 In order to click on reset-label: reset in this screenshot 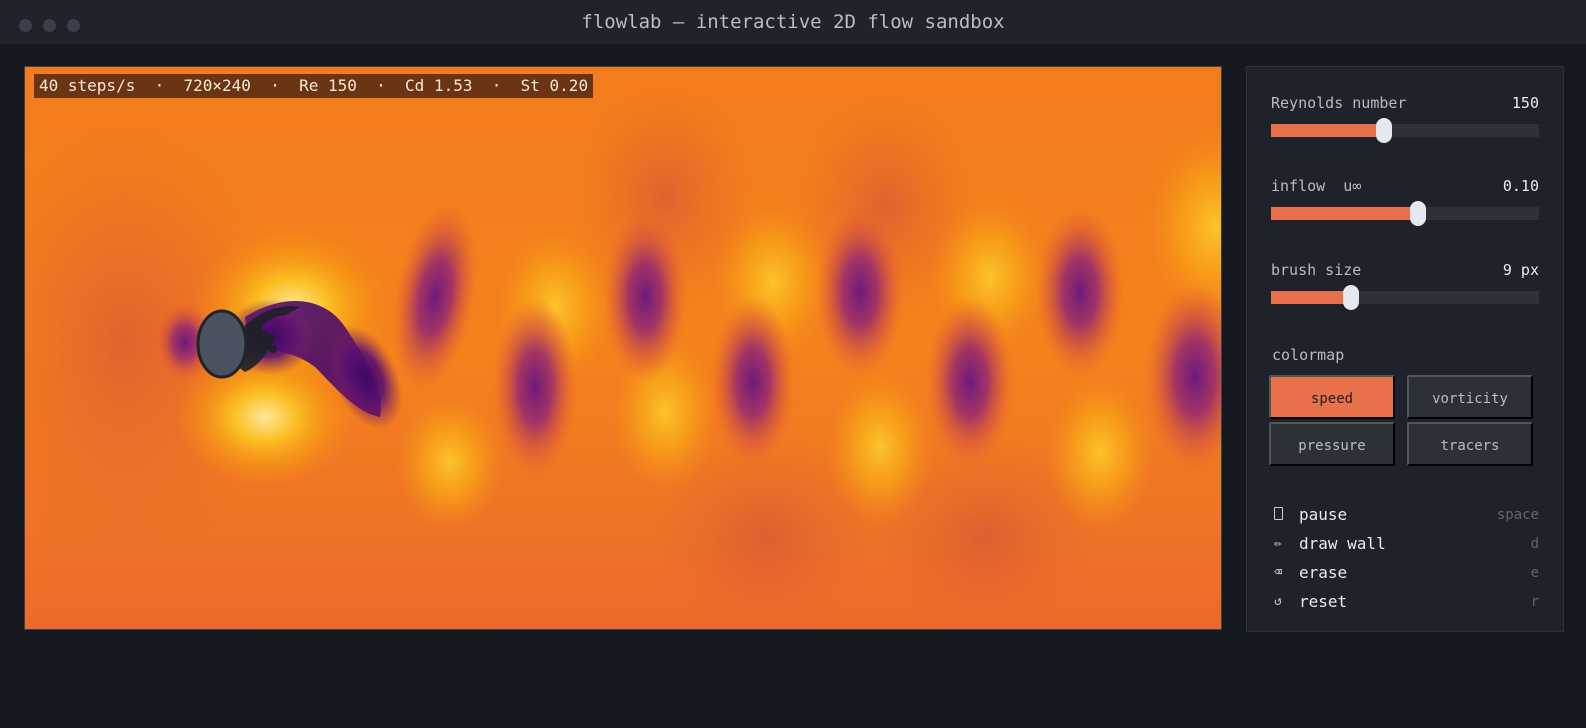, I will do `click(1323, 601)`.